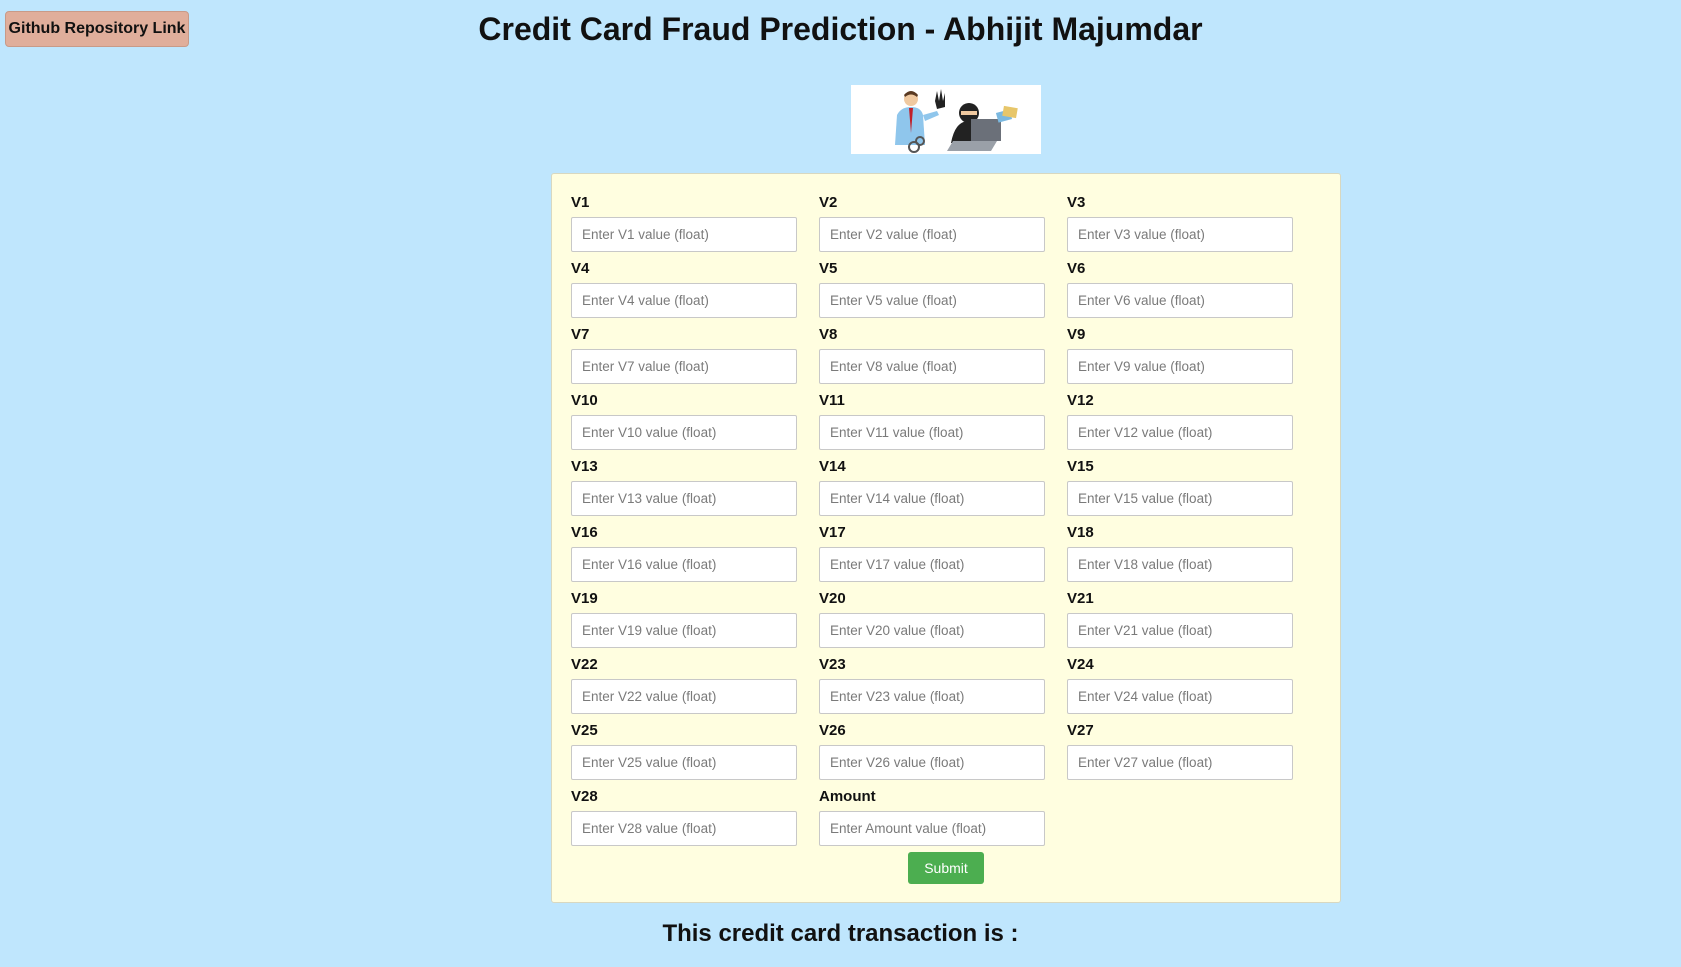  Describe the element at coordinates (932, 300) in the screenshot. I see `input-v5` at that location.